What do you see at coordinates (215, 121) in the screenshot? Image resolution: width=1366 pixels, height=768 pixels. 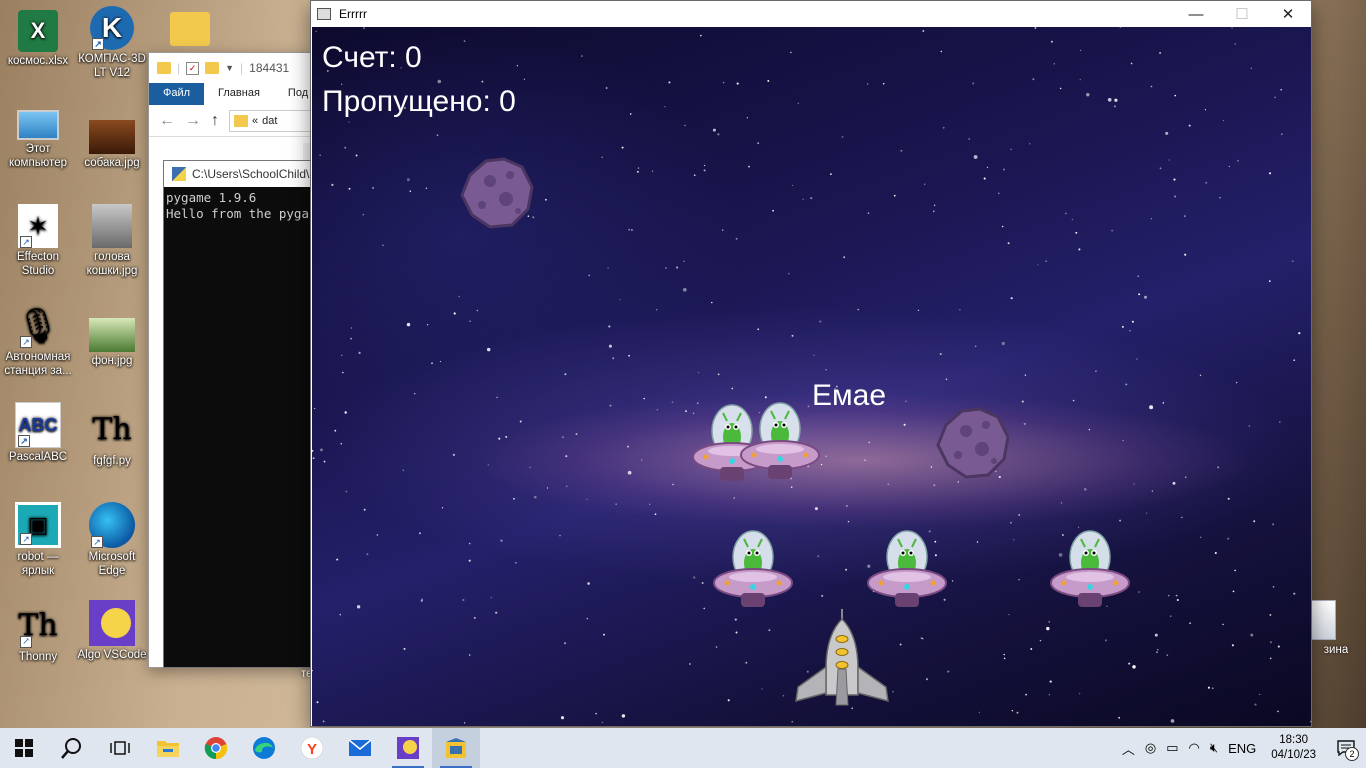 I see `up-arrow-icon: ↑` at bounding box center [215, 121].